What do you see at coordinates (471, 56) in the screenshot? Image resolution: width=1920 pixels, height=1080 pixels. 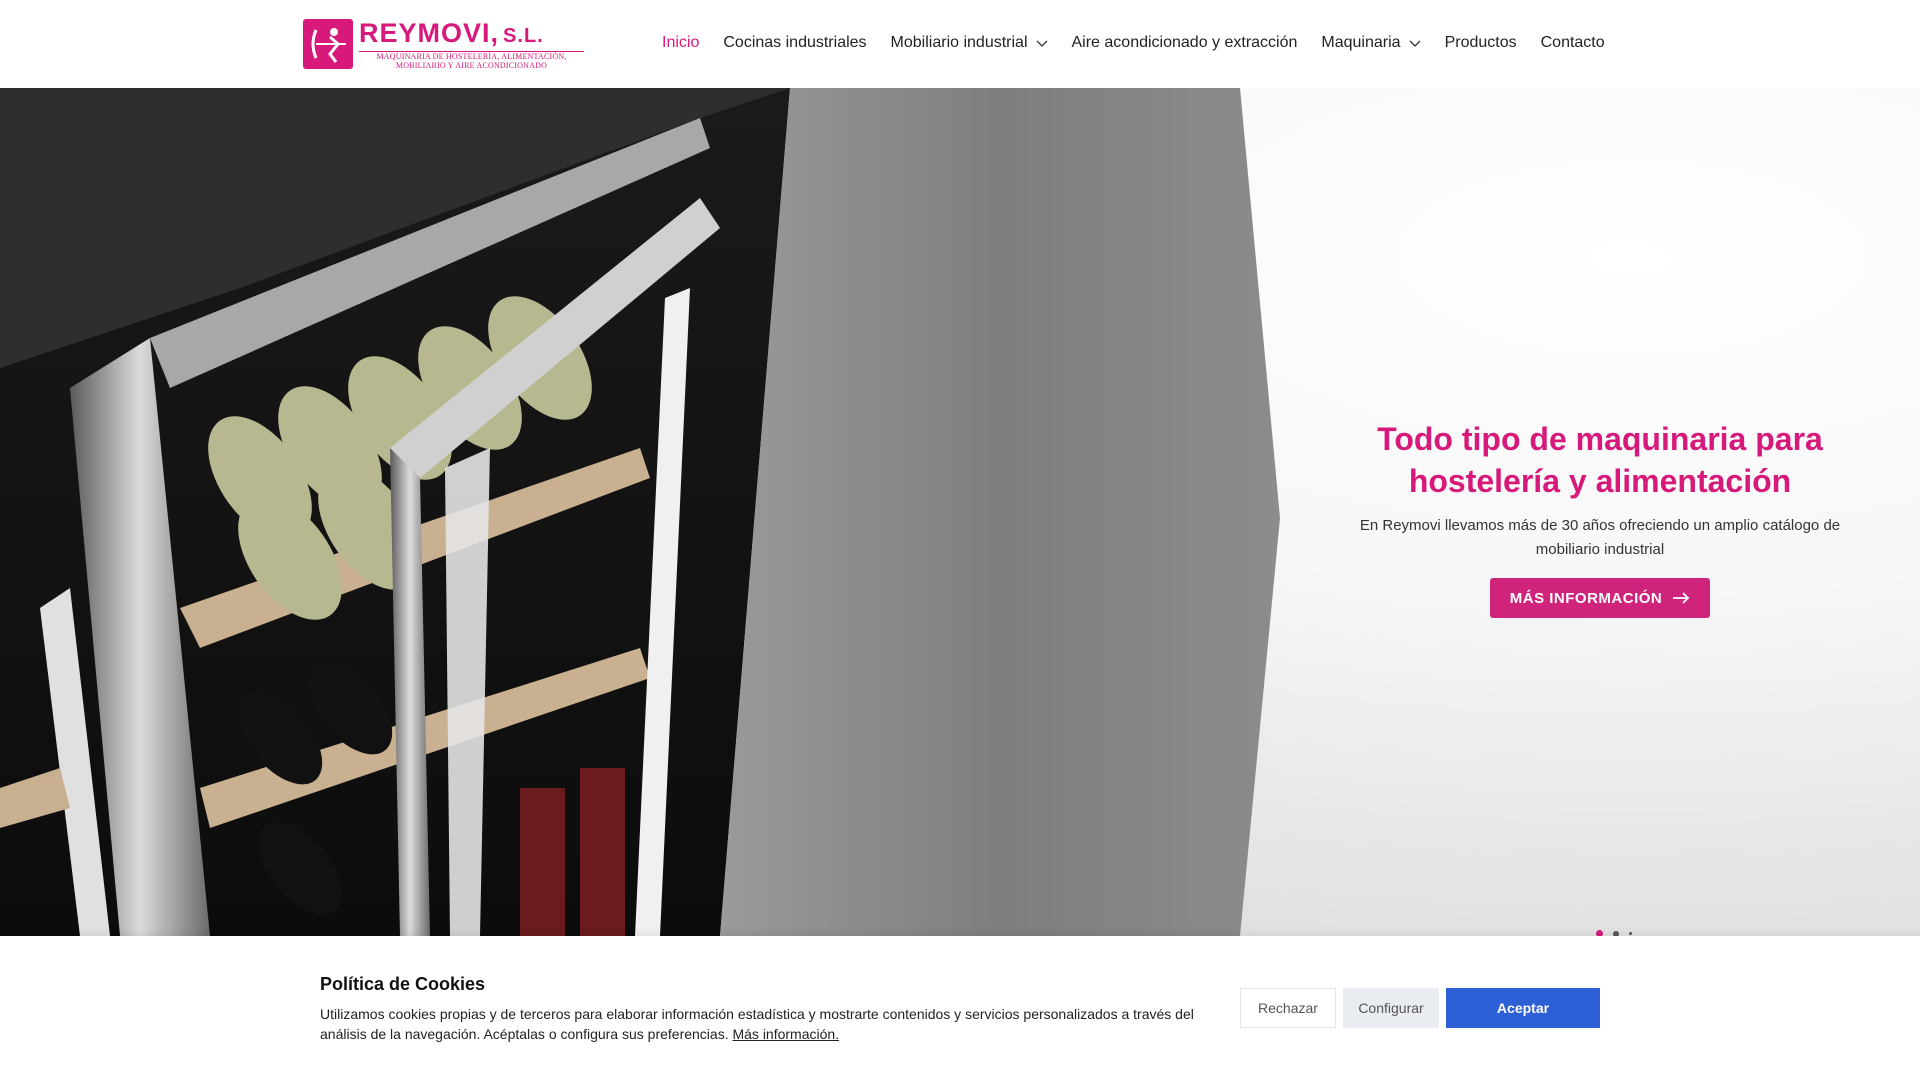 I see `logo-subtitle-1: MAQUINARIA DE HOSTELERÍA, ALIMENTACIÓN,` at bounding box center [471, 56].